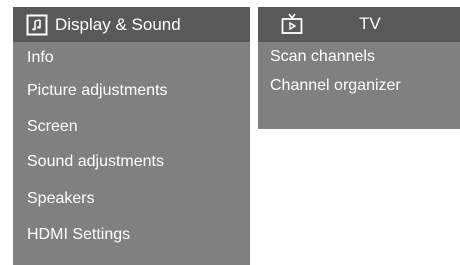 This screenshot has height=265, width=460. Describe the element at coordinates (322, 57) in the screenshot. I see `menu-item-scan-channels: Scan channels` at that location.